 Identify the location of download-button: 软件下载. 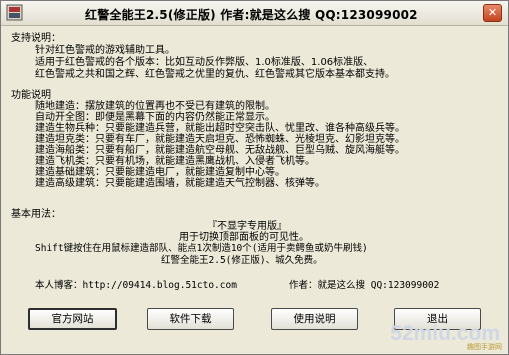
(190, 319).